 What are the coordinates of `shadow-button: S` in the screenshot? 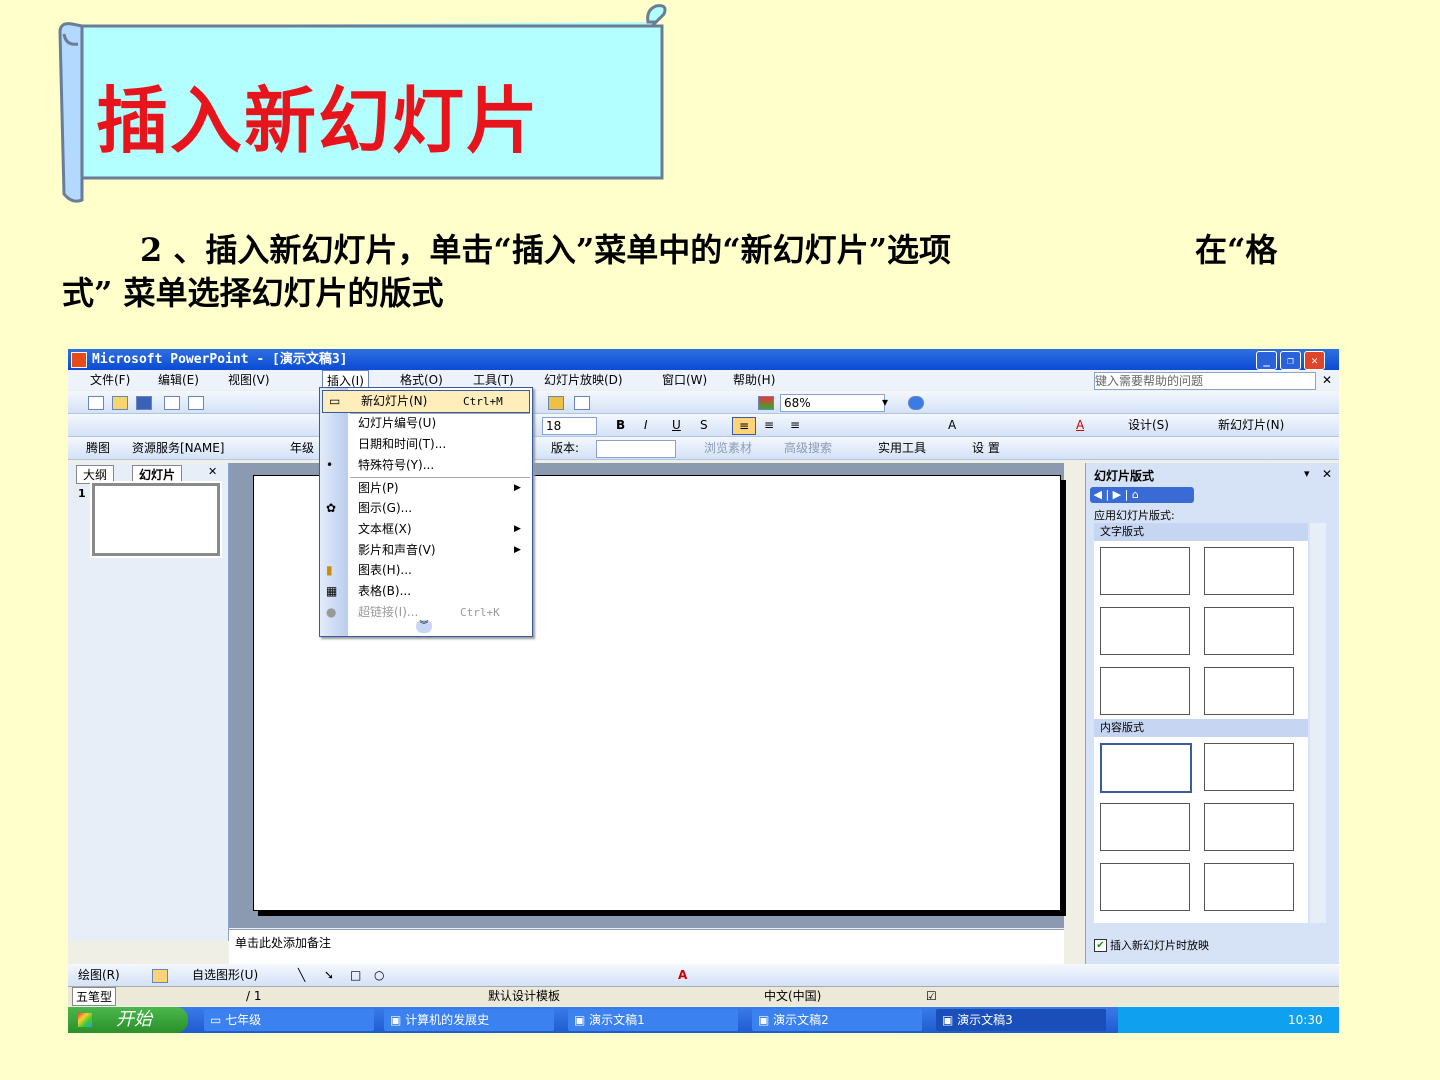 It's located at (704, 425).